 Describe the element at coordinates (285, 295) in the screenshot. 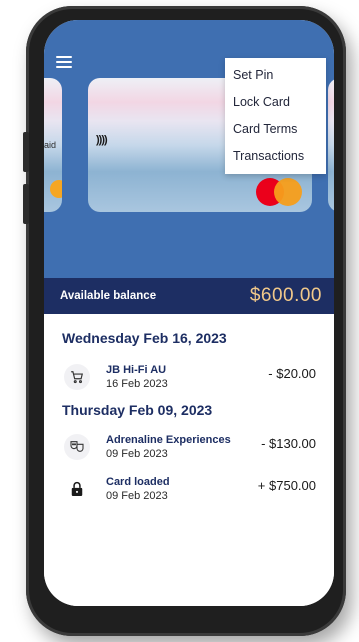

I see `balance-amount: $600.00` at that location.